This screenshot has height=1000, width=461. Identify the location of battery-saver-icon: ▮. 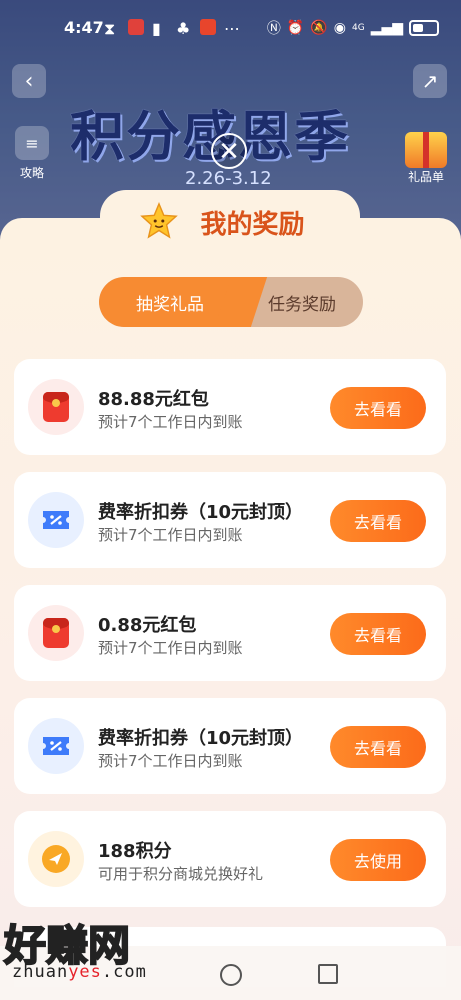
(156, 28).